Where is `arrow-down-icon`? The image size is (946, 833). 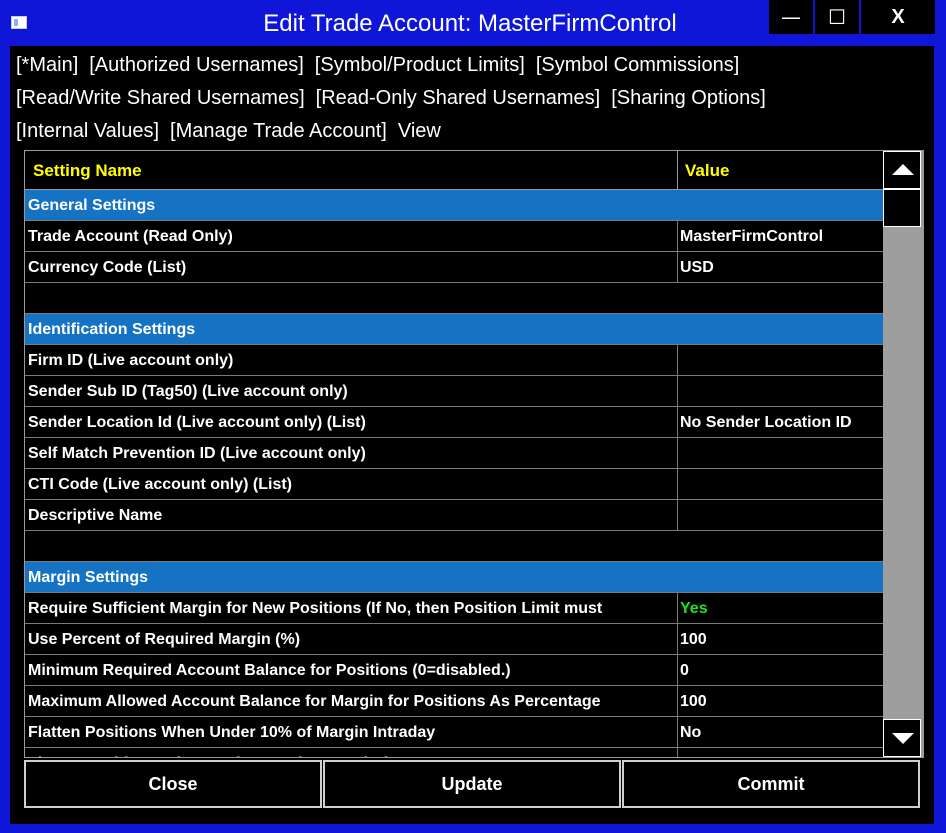 arrow-down-icon is located at coordinates (903, 738).